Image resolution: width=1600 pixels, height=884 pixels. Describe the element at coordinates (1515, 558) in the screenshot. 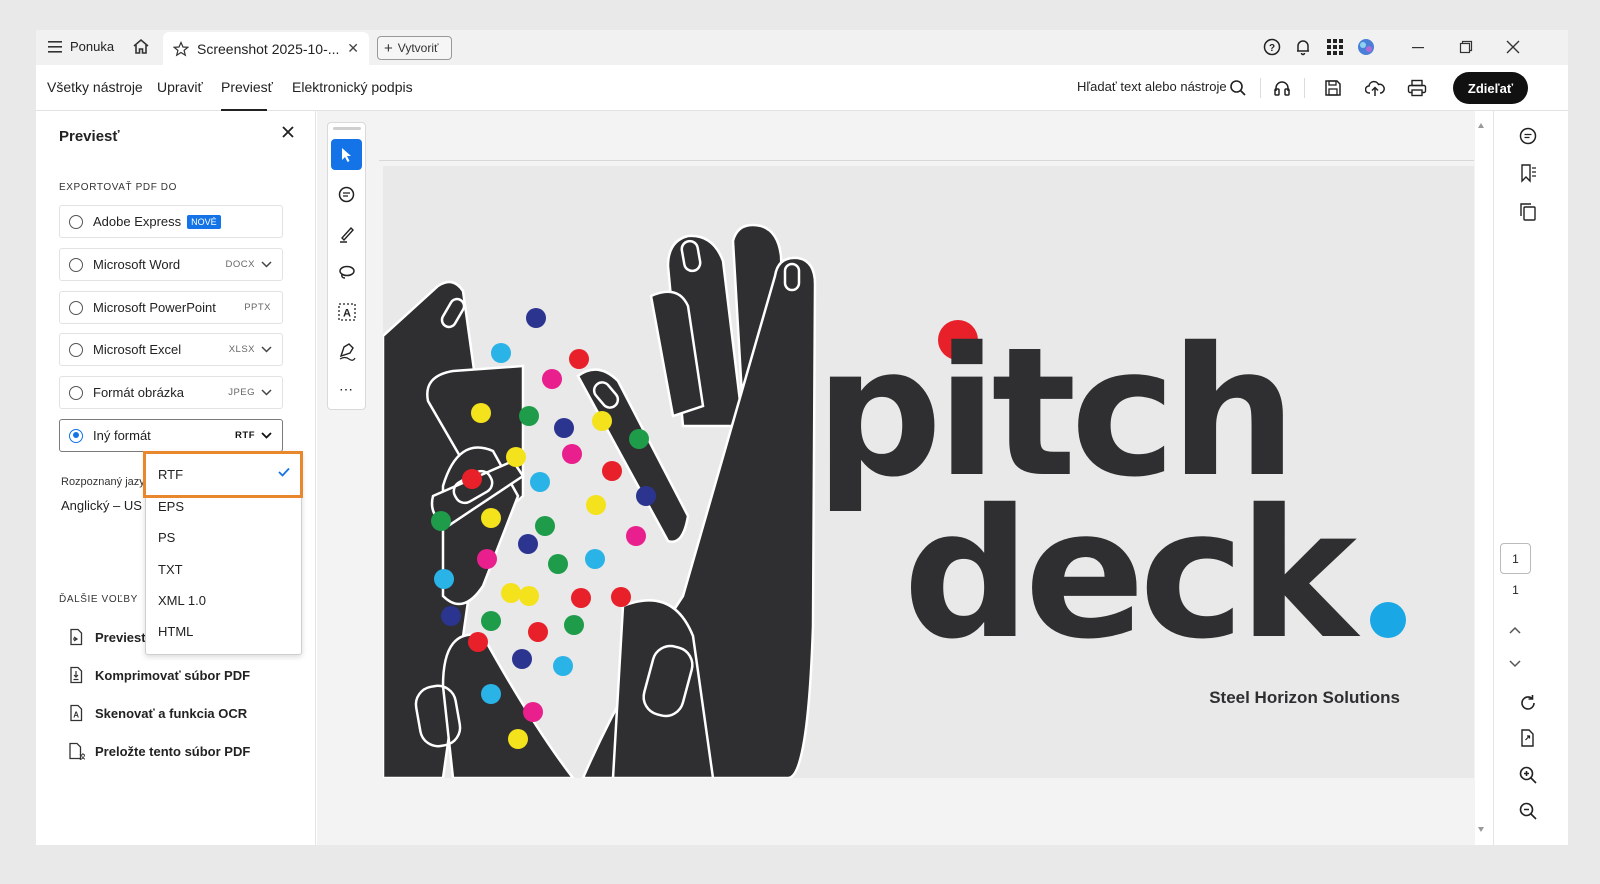

I see `current-page-input: 1` at that location.